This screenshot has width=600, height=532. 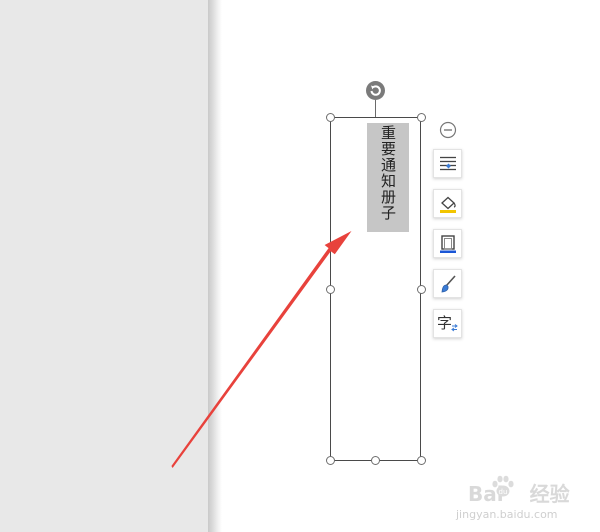 I want to click on baidu-watermark: Bai 经验 du jingyan.baidu.com, so click(x=525, y=499).